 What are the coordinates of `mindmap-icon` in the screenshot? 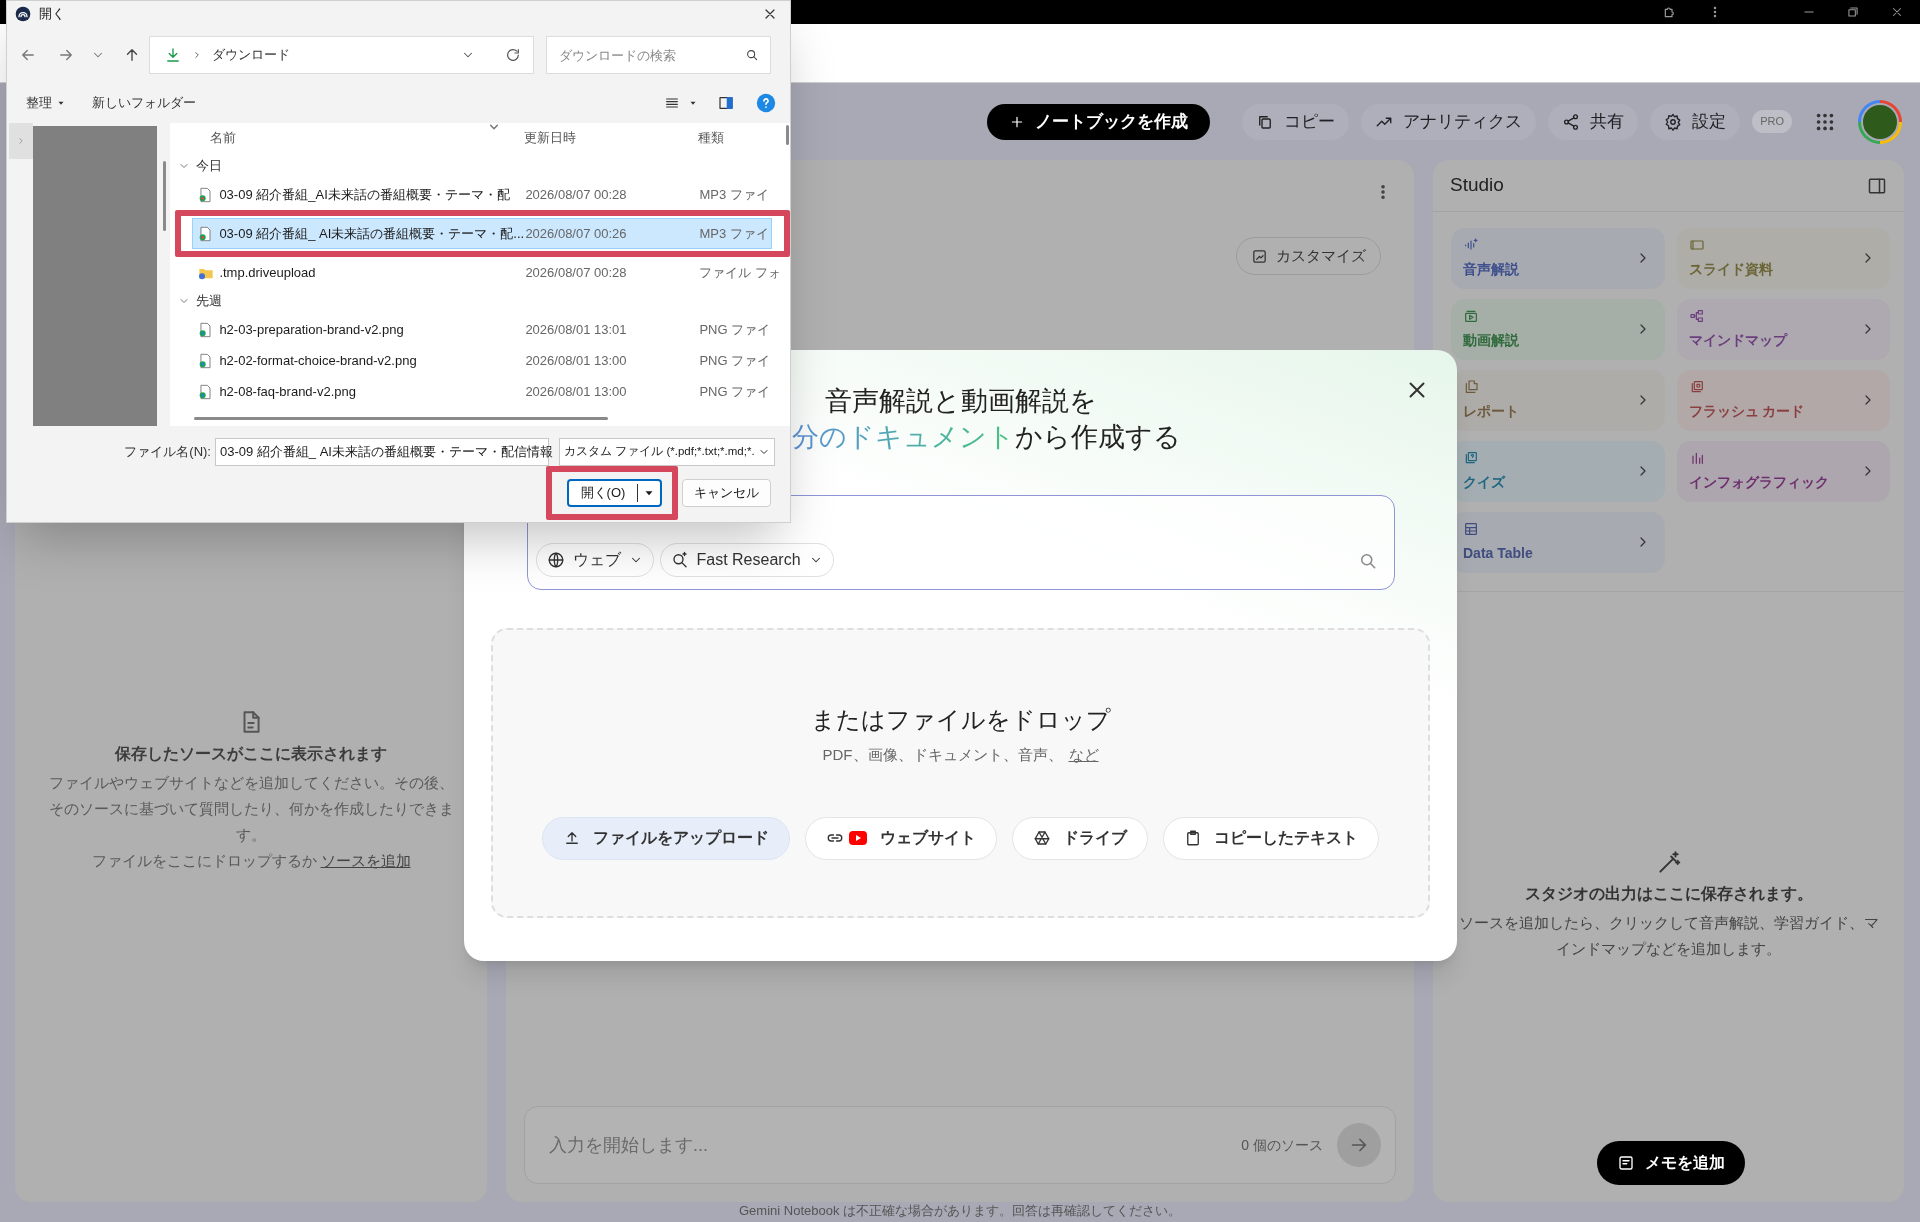 It's located at (1696, 316).